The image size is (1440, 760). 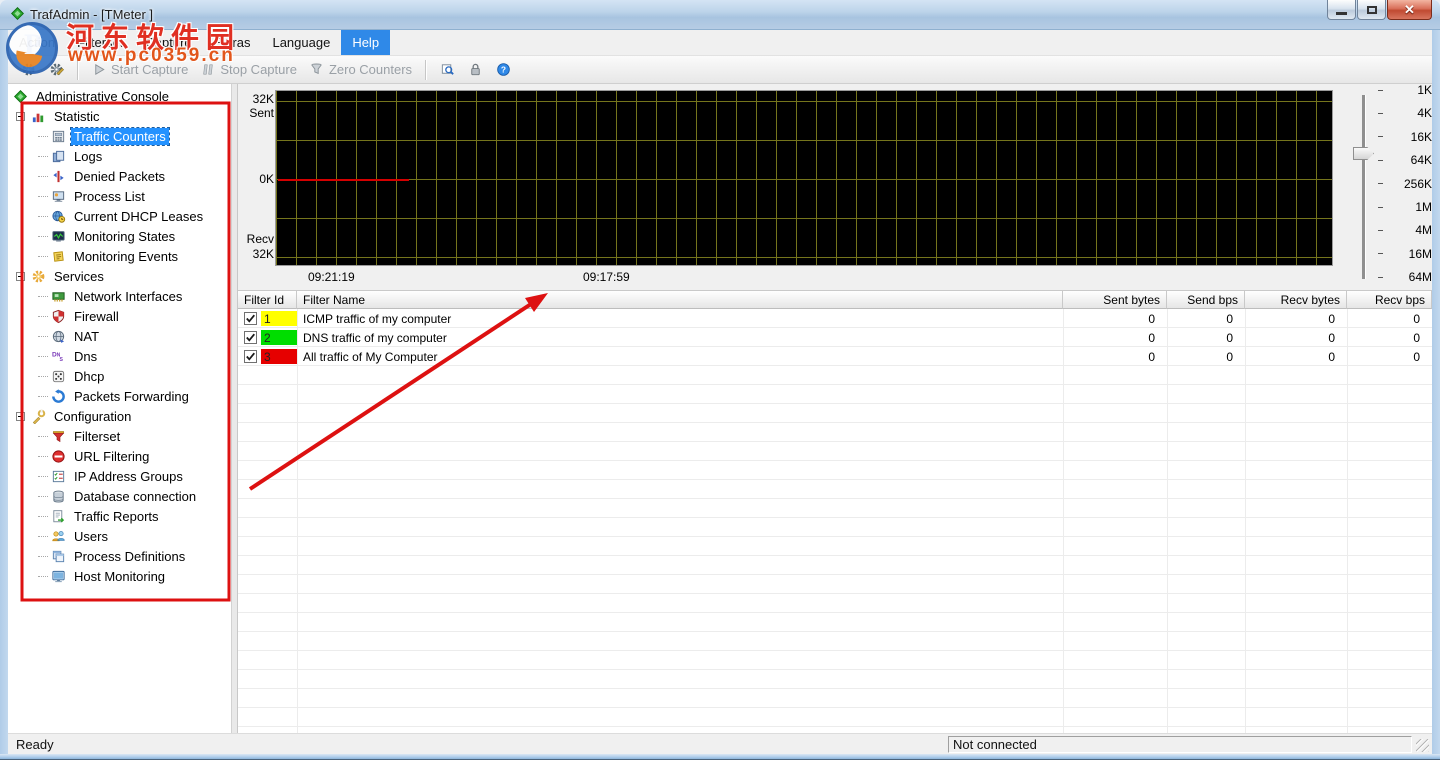 I want to click on toolbar-label: Stop Capture, so click(x=258, y=69).